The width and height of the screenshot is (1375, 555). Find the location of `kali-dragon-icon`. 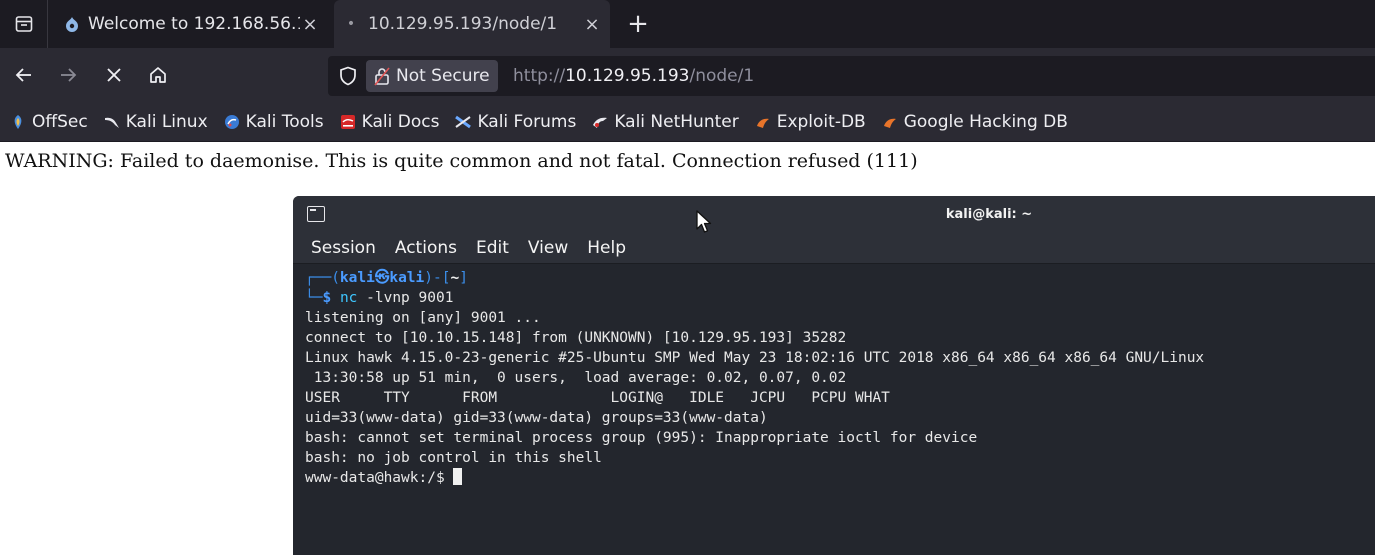

kali-dragon-icon is located at coordinates (112, 122).